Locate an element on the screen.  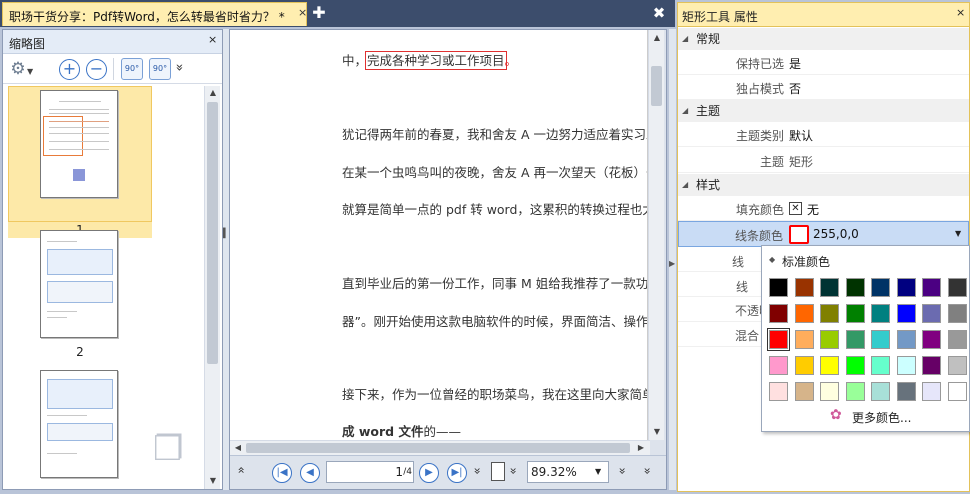
row-keep-selected: 保持已选 是 is located at coordinates (823, 62).